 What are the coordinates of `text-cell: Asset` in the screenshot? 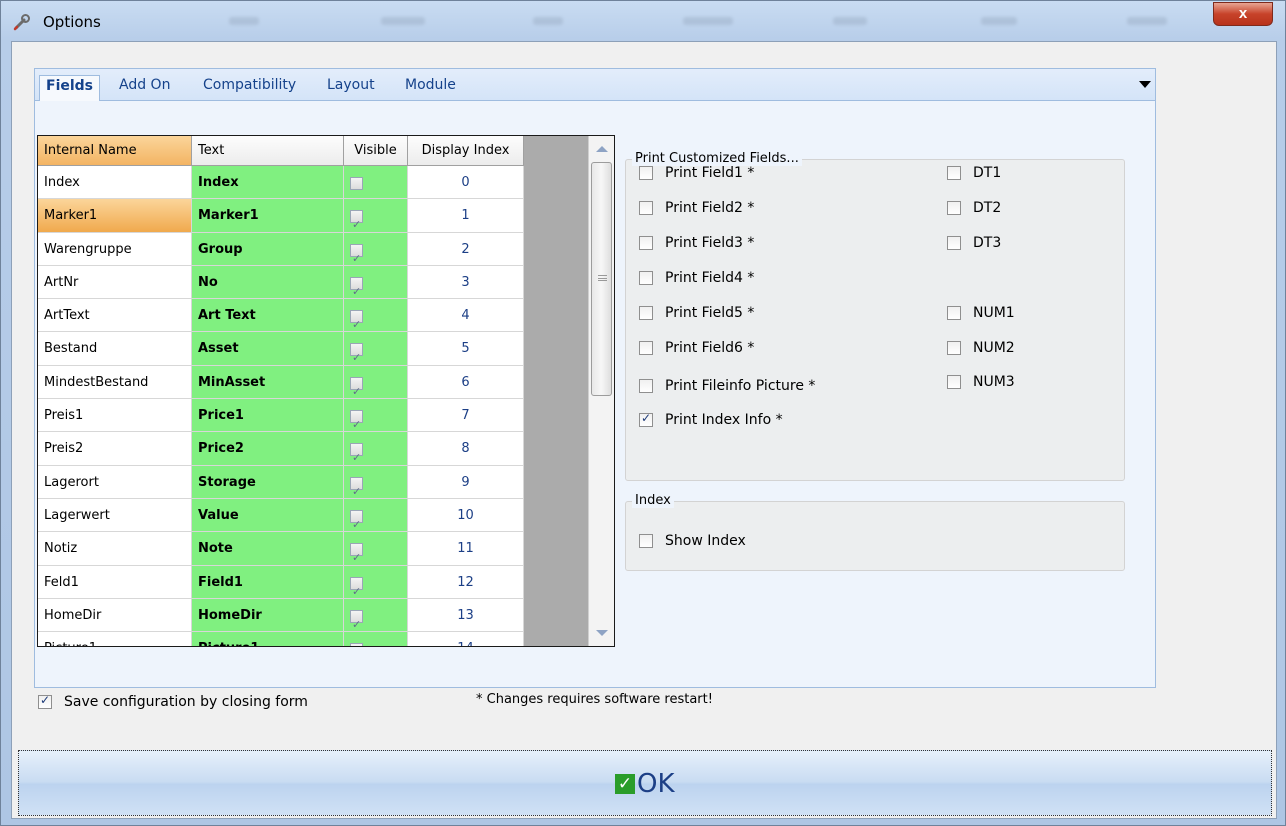 It's located at (268, 349).